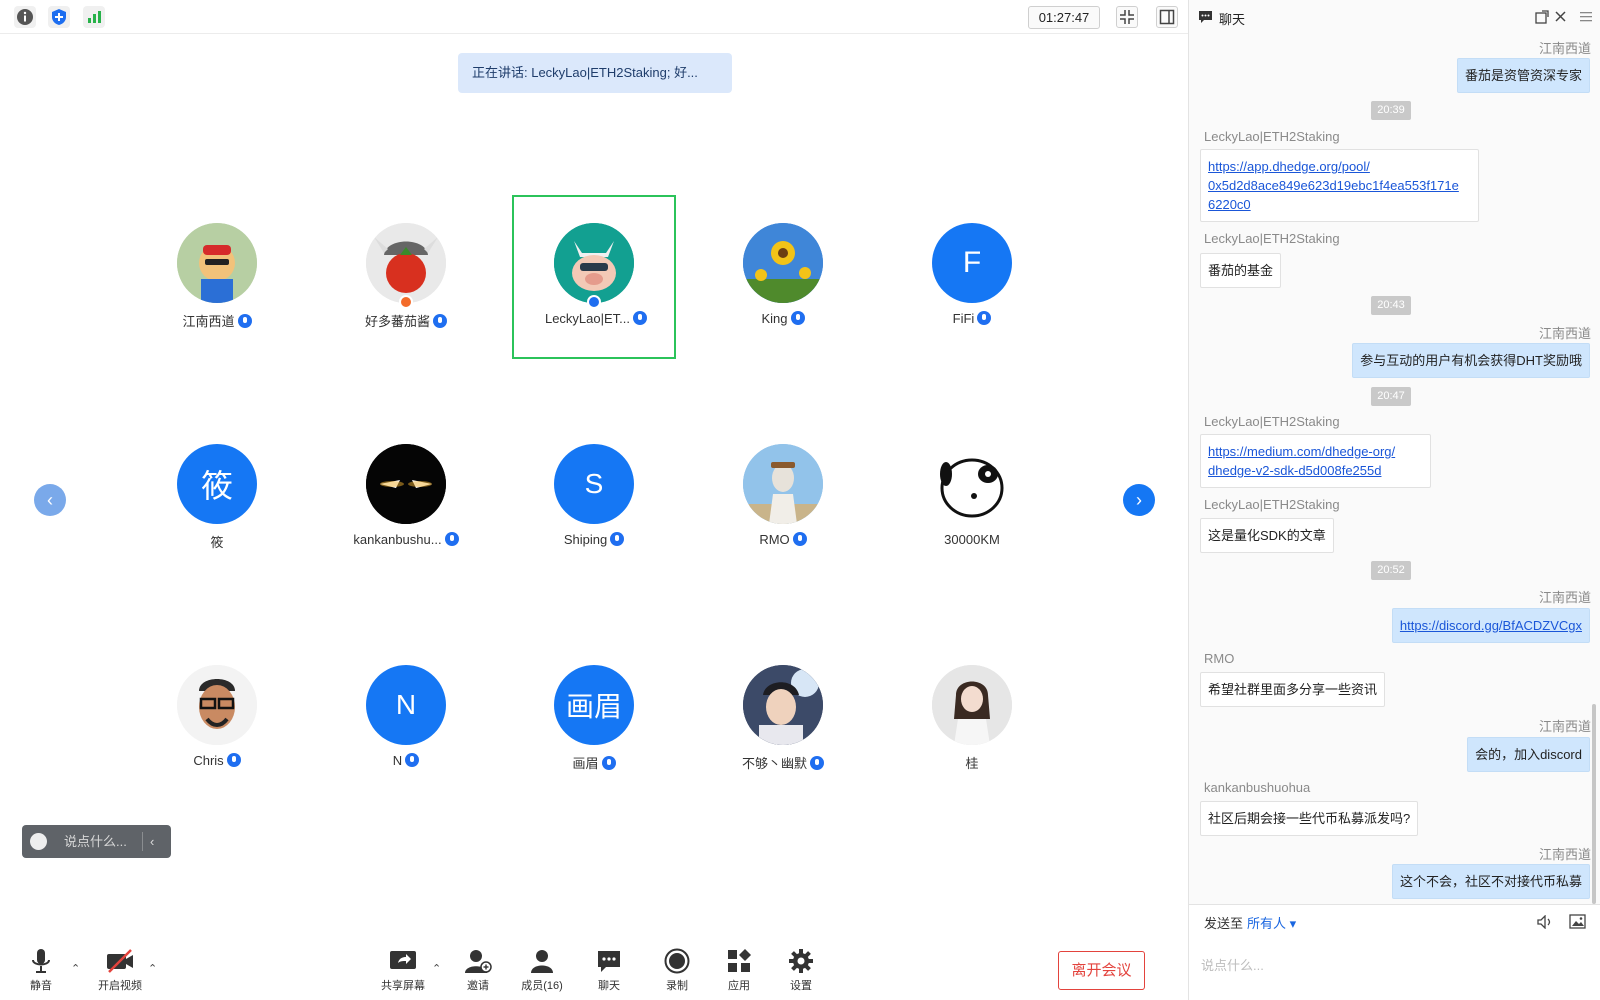 This screenshot has width=1600, height=1000. Describe the element at coordinates (1257, 787) in the screenshot. I see `message-sender: kankanbushuohua` at that location.